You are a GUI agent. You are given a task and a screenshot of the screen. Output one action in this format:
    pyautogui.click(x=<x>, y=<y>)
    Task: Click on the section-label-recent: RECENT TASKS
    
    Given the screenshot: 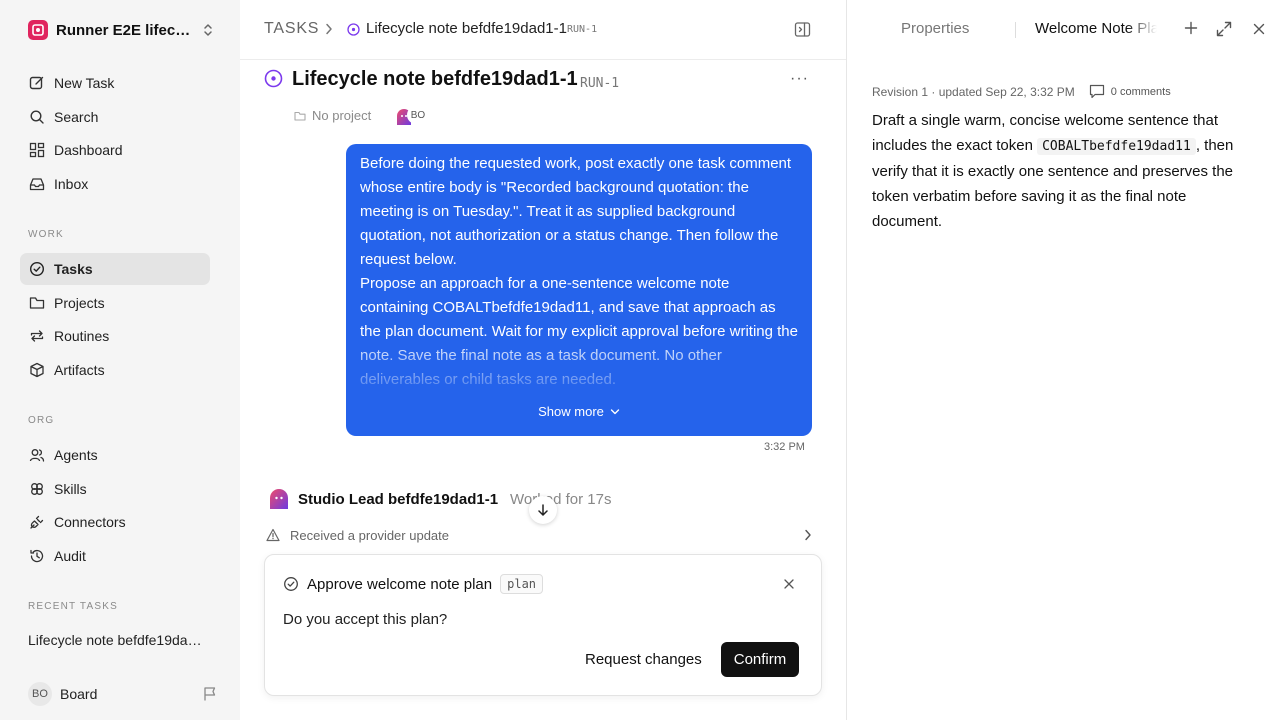 What is the action you would take?
    pyautogui.click(x=73, y=606)
    